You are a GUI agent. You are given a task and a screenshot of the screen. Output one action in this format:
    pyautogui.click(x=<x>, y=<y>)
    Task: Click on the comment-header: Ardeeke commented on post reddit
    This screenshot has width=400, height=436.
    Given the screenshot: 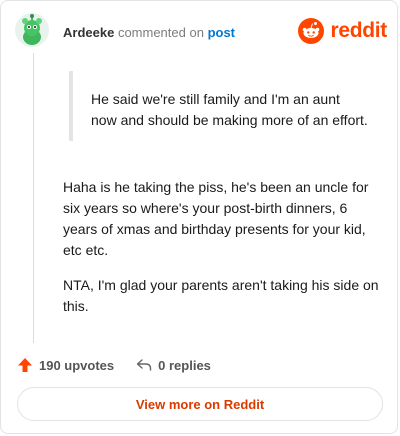 What is the action you would take?
    pyautogui.click(x=201, y=33)
    